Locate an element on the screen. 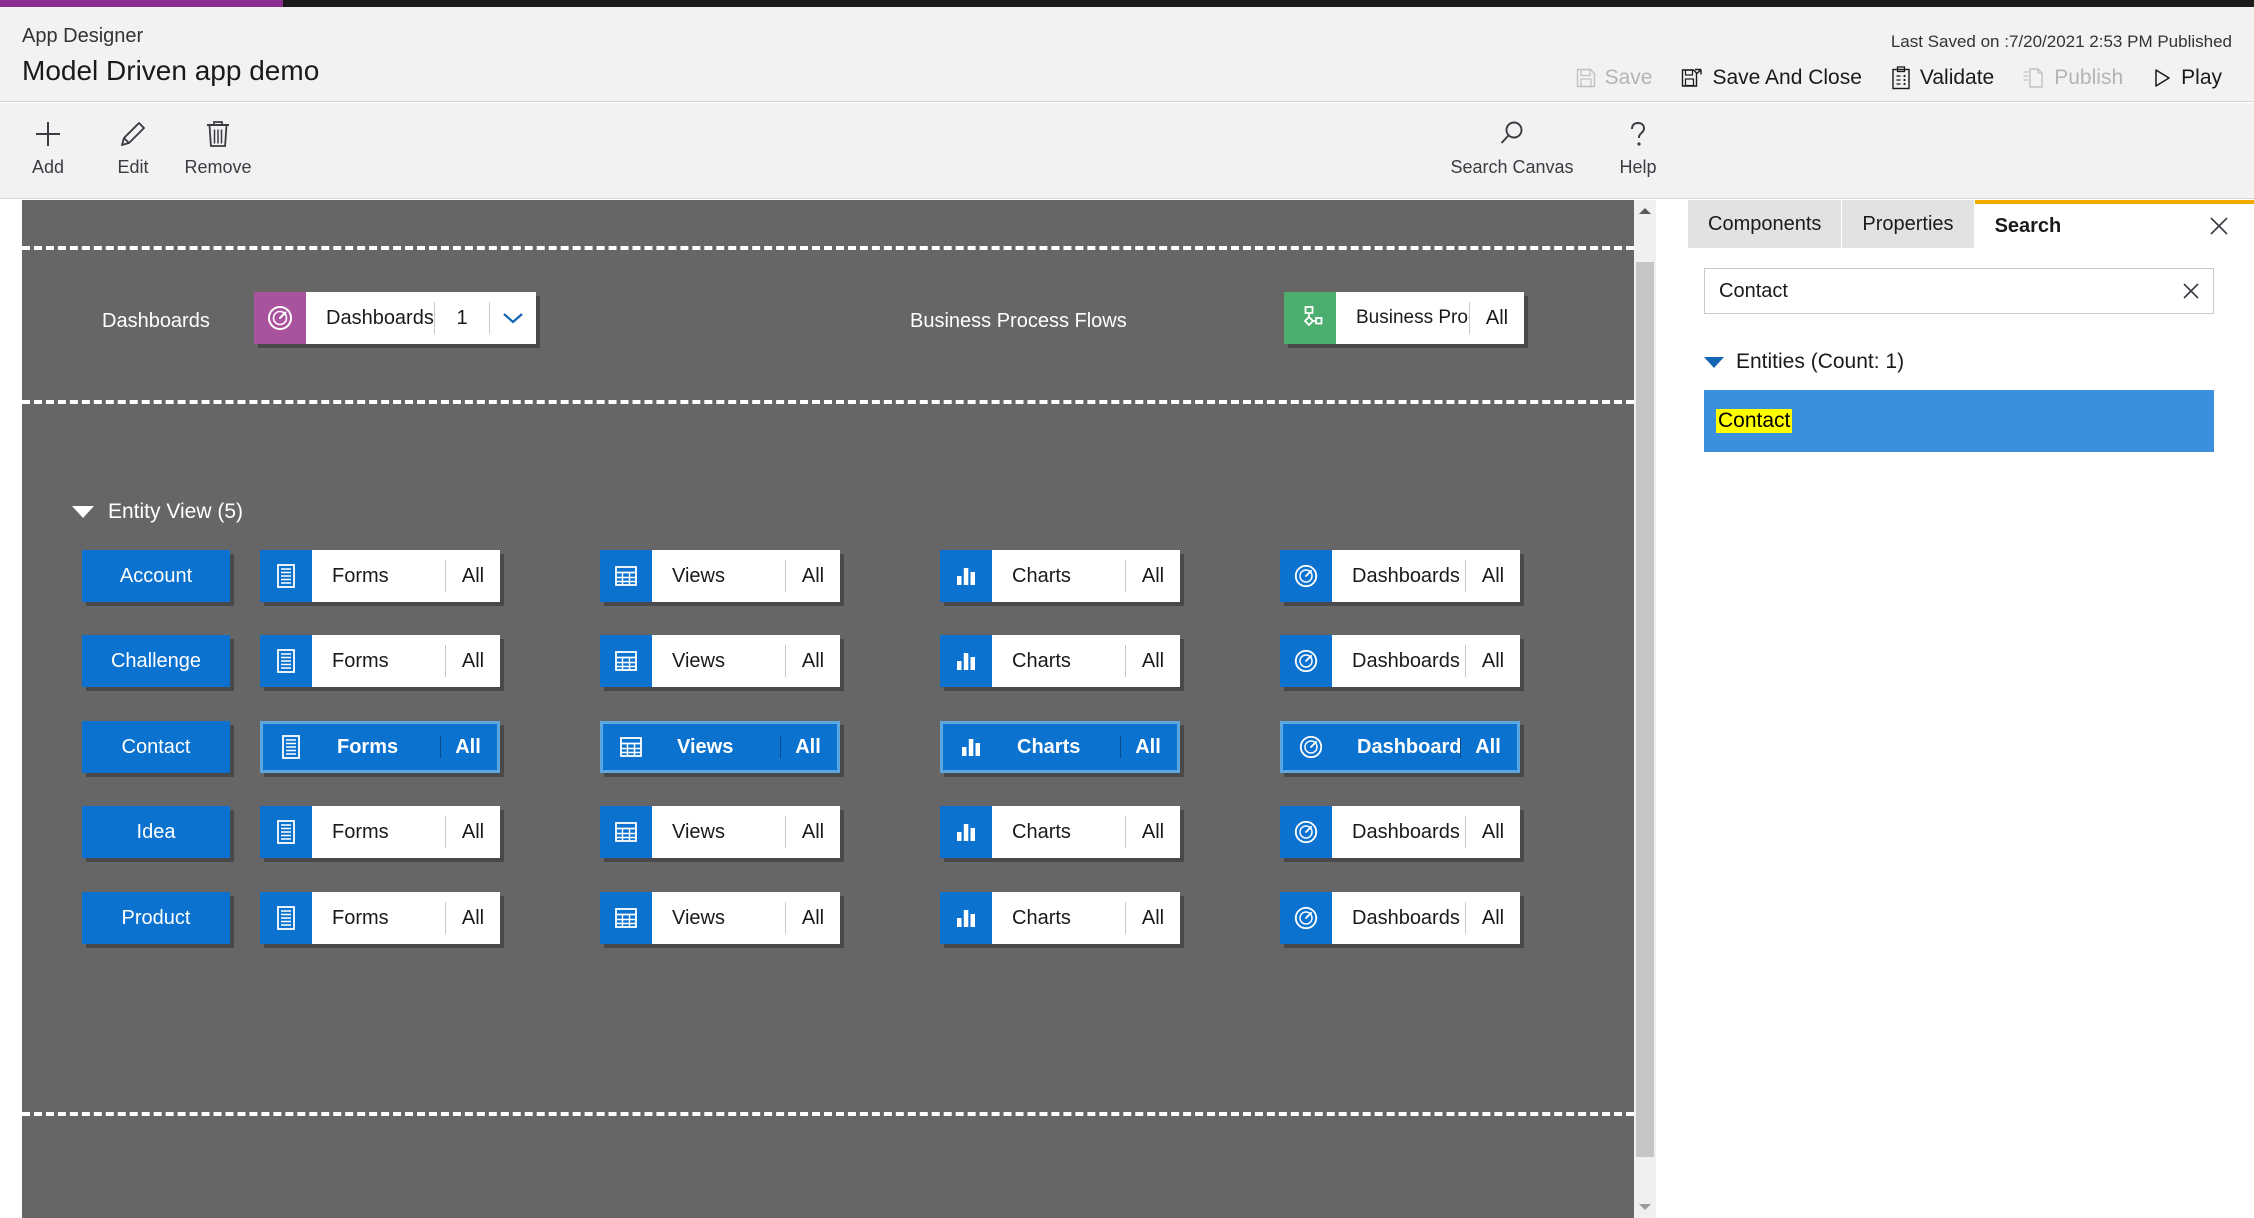  command-toolbar: Add Edit Remove Search Canvas Help is located at coordinates (1127, 151).